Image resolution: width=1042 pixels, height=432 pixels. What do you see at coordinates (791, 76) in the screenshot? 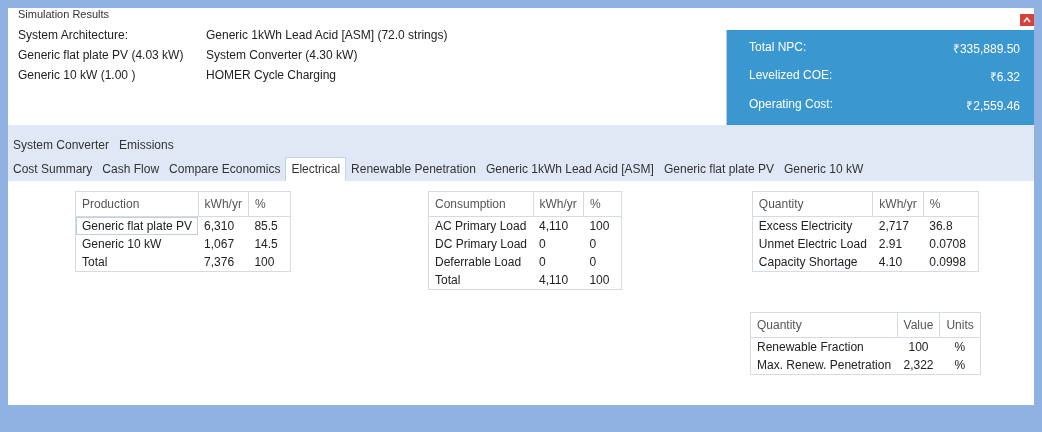
I see `summary-label: Levelized COE:` at bounding box center [791, 76].